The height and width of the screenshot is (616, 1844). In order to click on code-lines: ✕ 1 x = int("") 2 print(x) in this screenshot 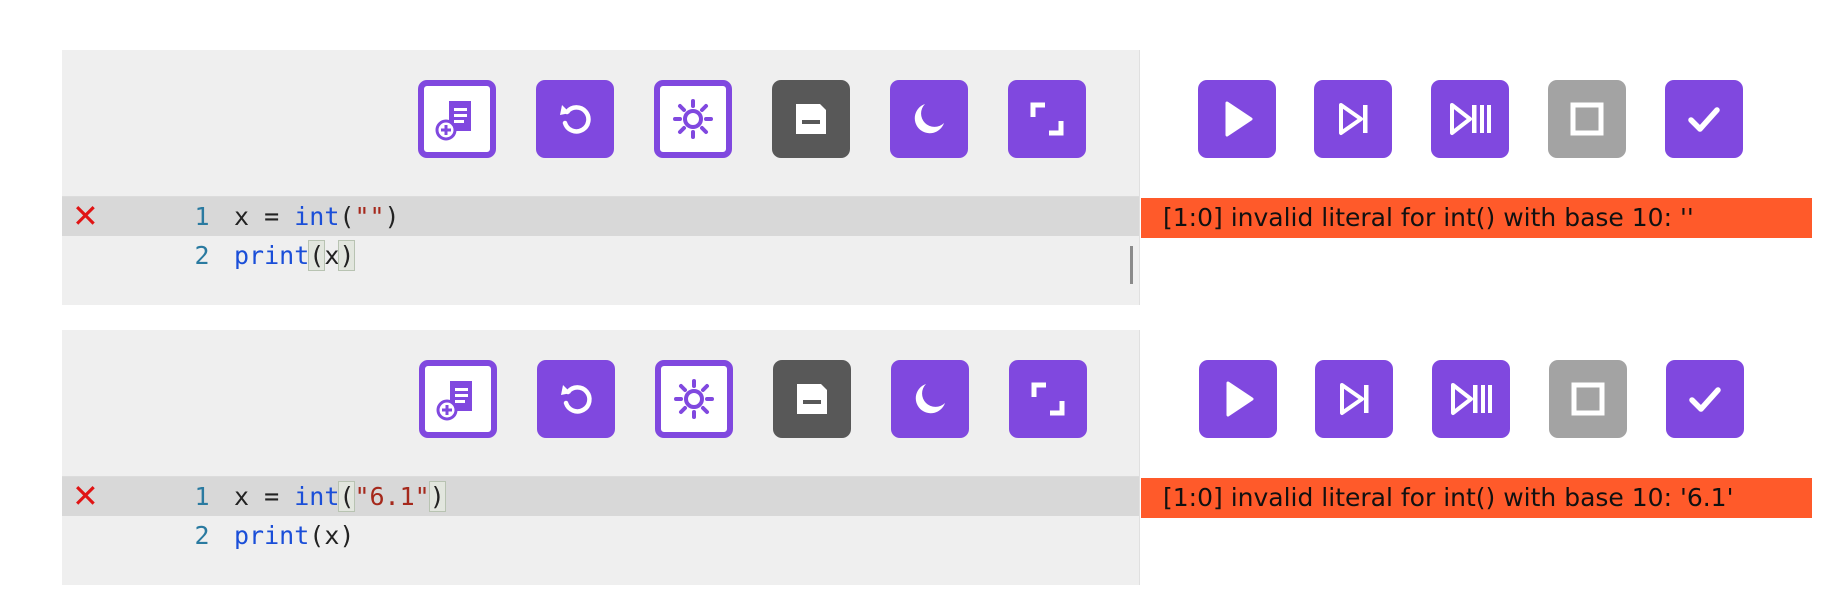, I will do `click(600, 235)`.